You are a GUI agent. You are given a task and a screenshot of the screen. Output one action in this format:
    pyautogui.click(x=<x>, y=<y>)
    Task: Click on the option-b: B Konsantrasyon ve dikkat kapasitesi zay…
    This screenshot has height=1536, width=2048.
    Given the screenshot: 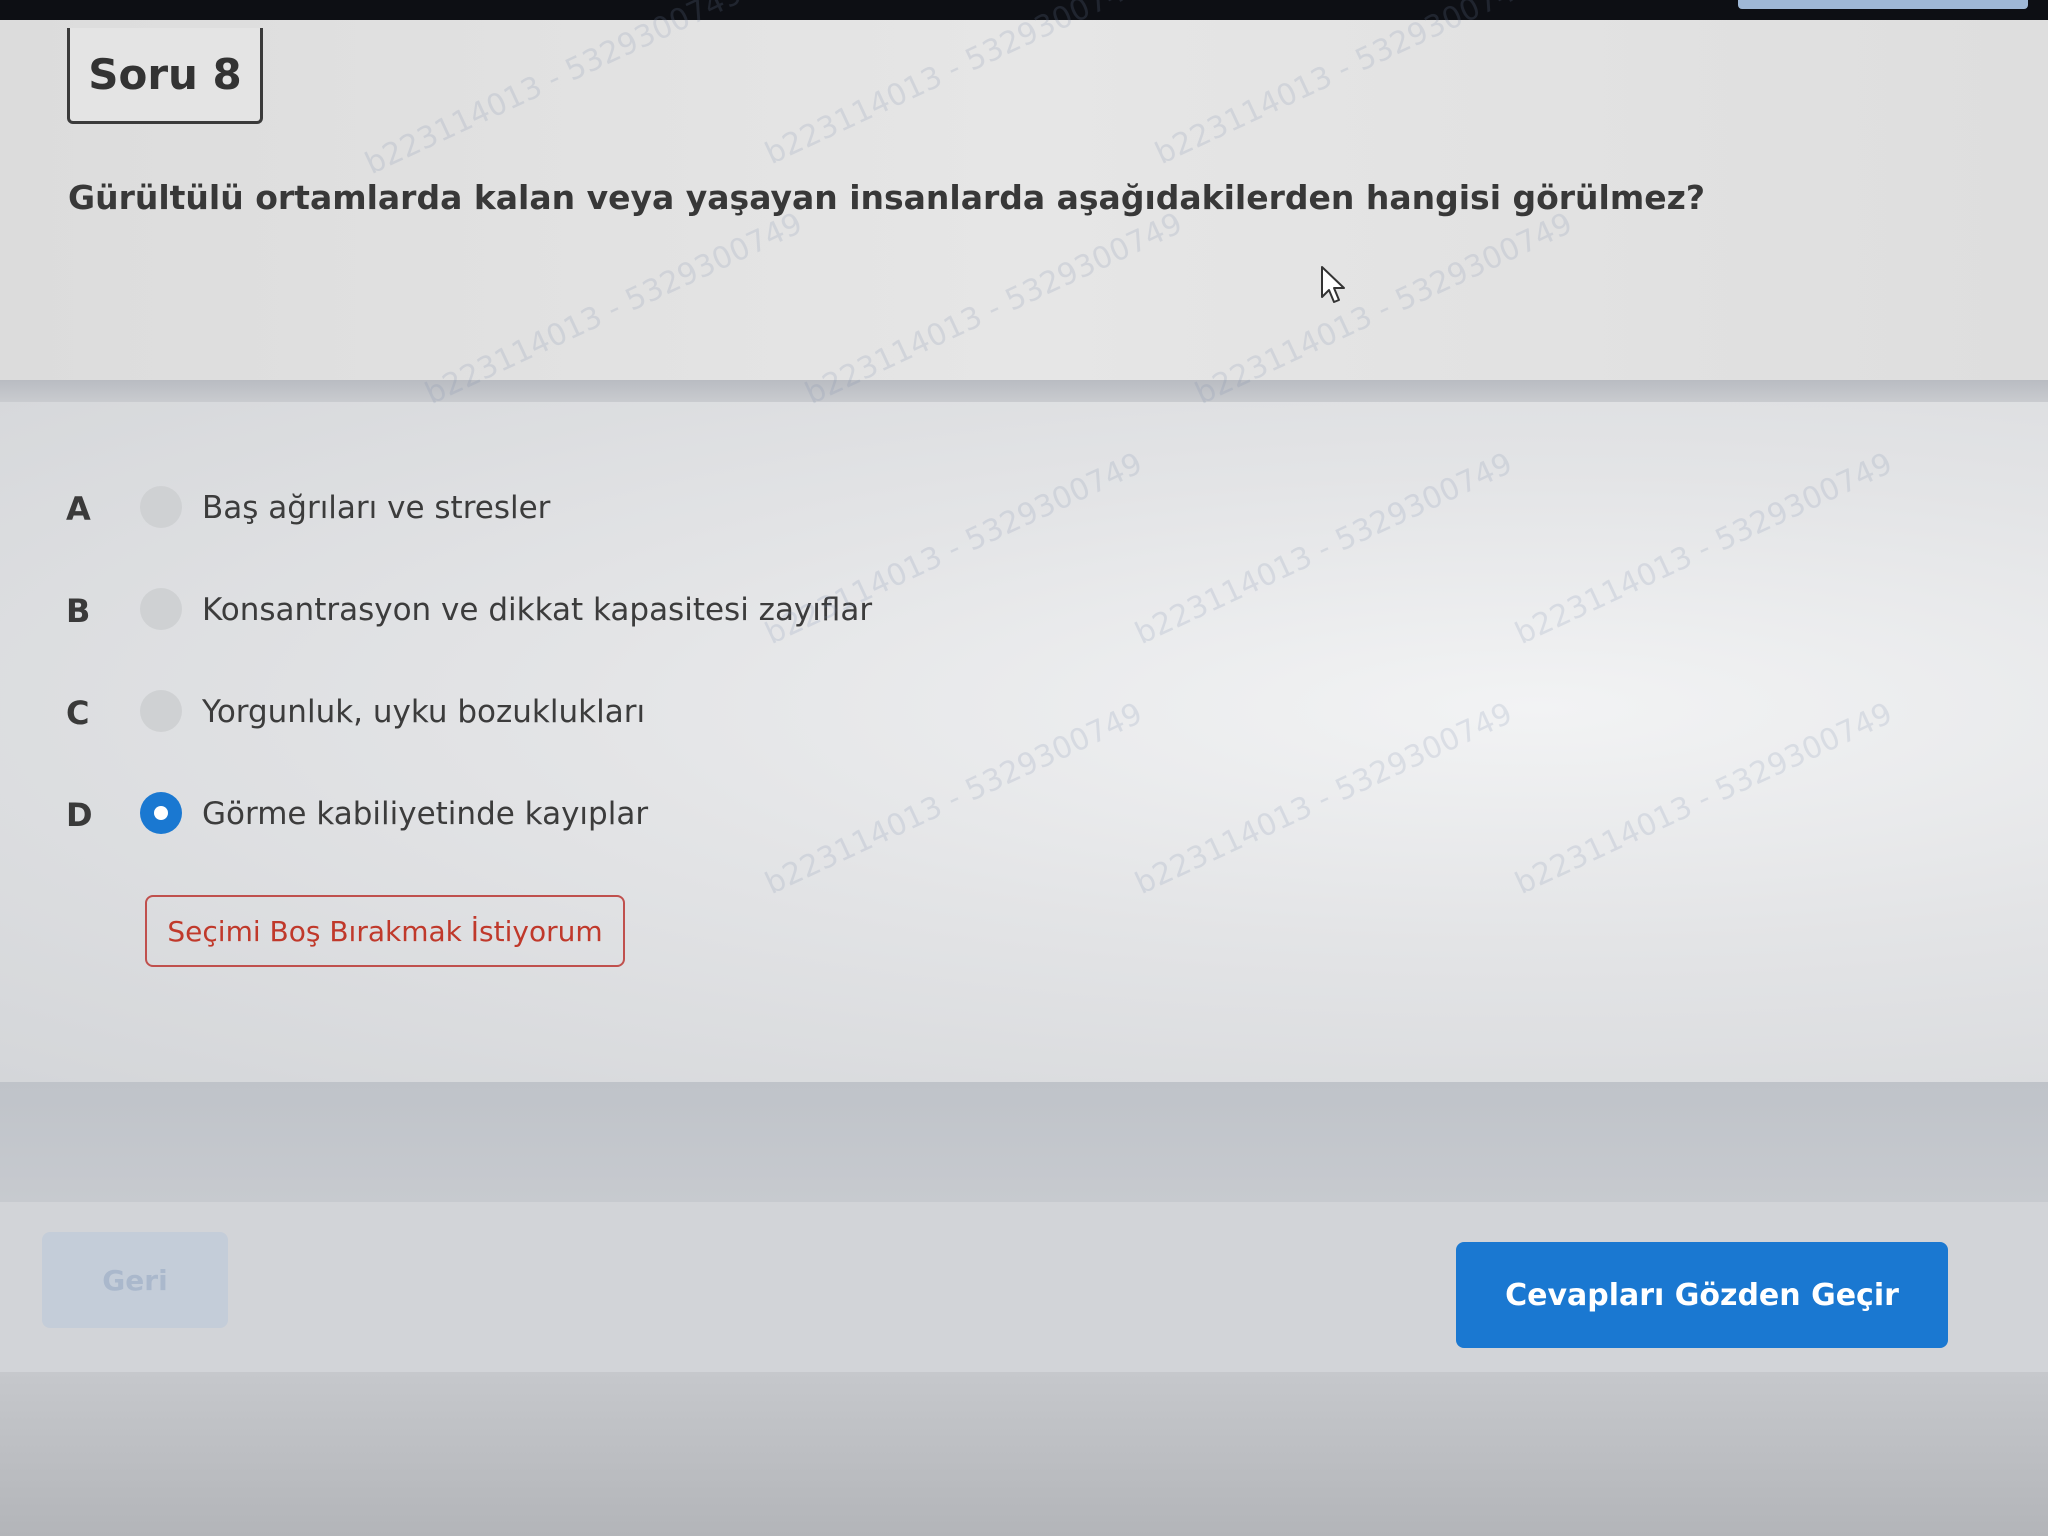 What is the action you would take?
    pyautogui.click(x=550, y=610)
    